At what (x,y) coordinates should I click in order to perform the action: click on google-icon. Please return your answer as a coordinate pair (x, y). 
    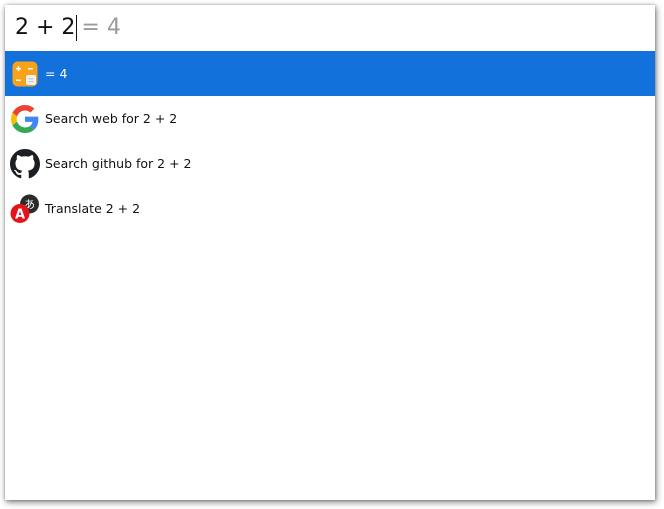
    Looking at the image, I should click on (25, 119).